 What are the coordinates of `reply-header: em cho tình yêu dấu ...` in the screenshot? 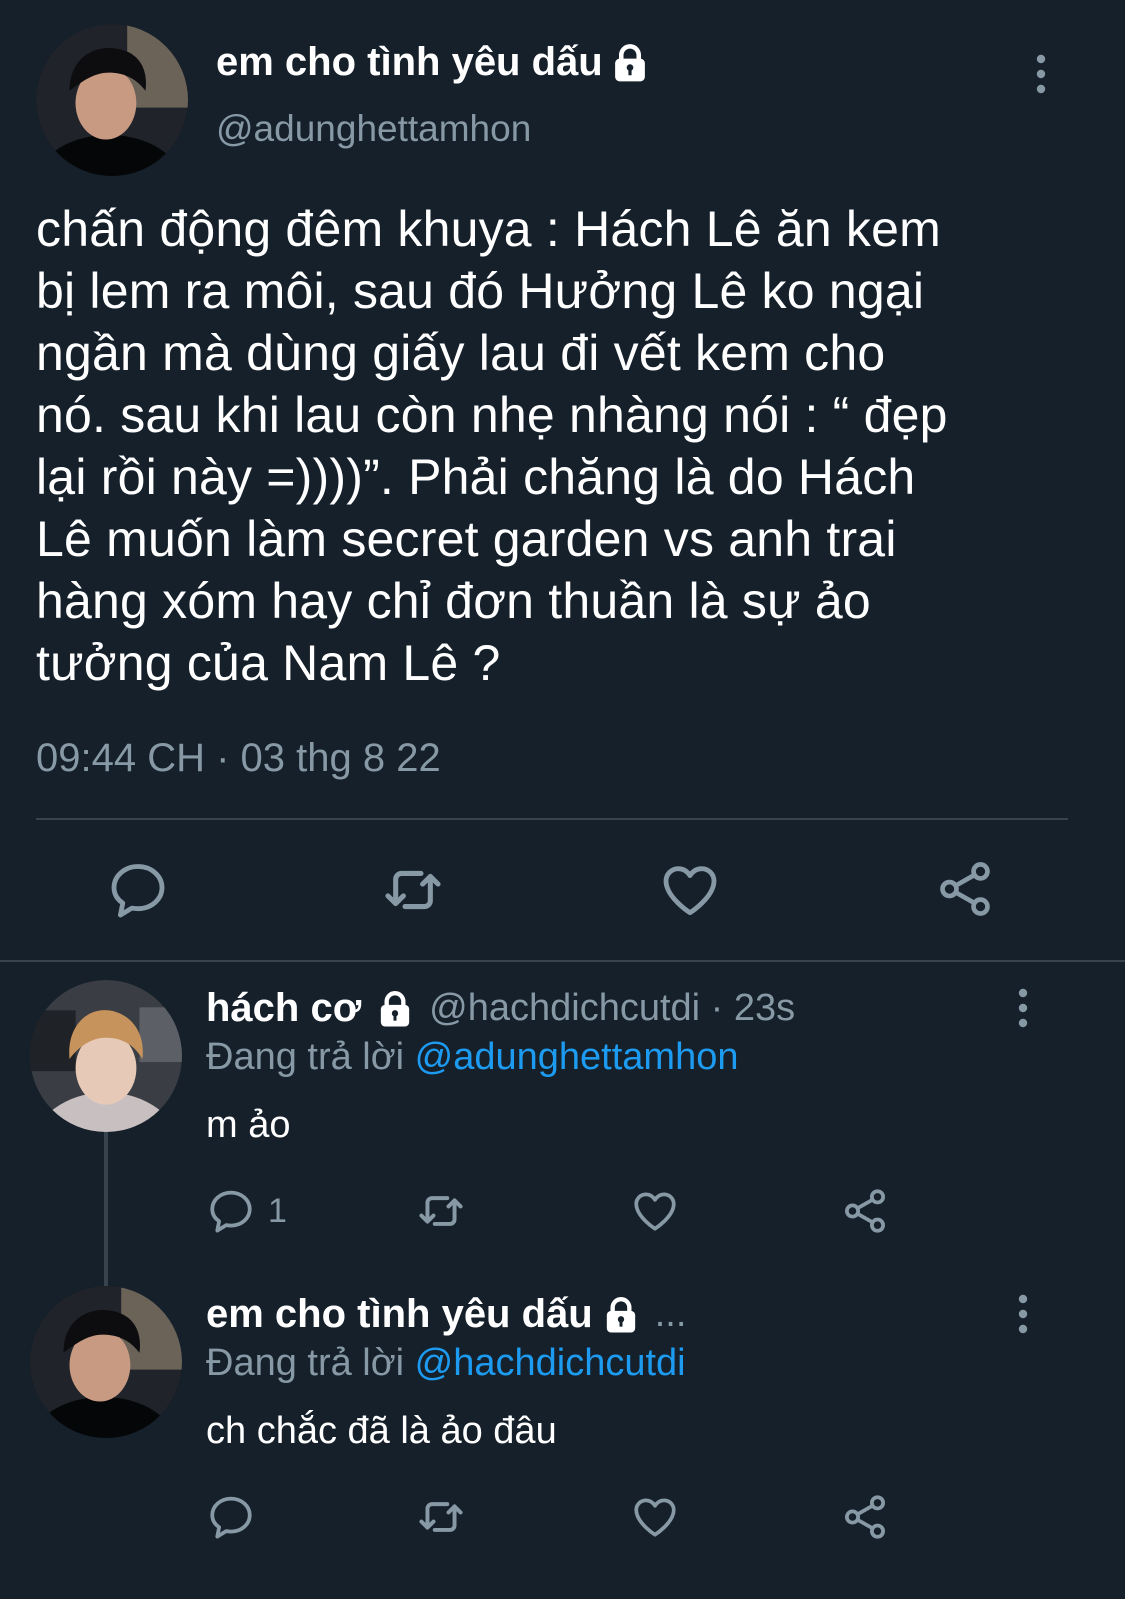 It's located at (446, 1314).